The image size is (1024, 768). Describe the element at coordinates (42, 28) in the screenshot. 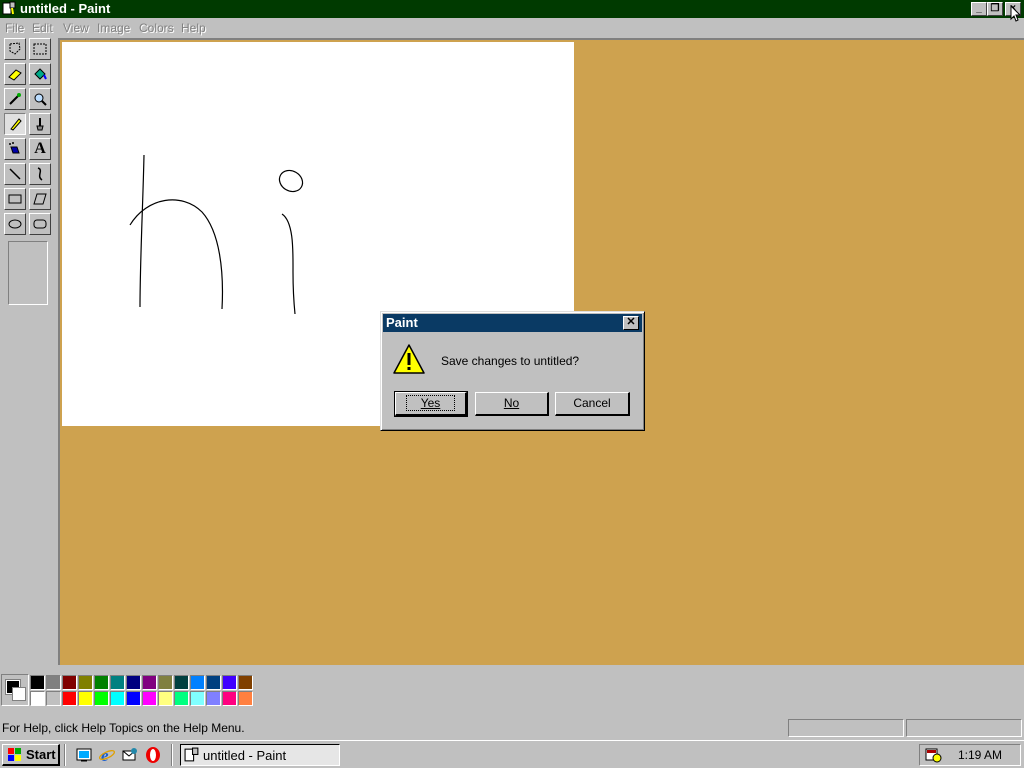

I see `menu-edit: Edit` at that location.